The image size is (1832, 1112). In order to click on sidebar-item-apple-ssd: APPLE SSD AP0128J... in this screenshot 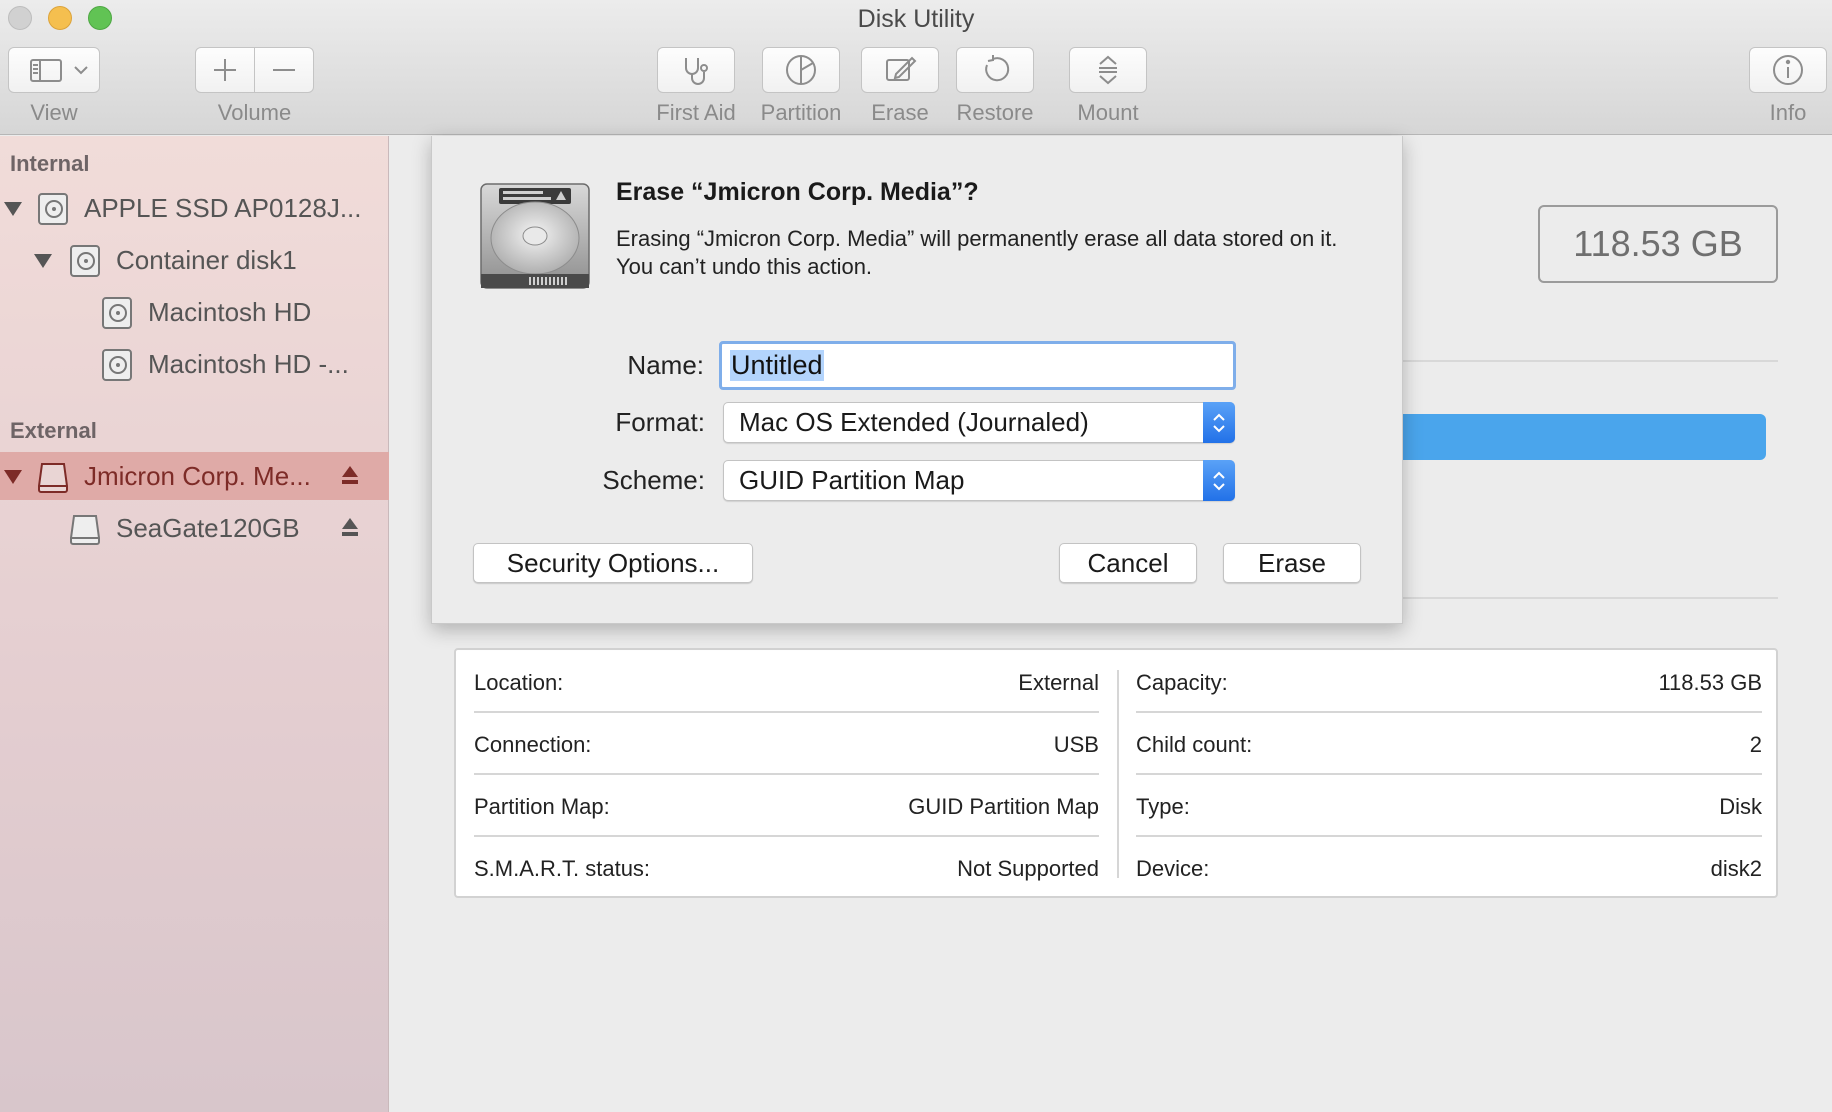, I will do `click(194, 208)`.